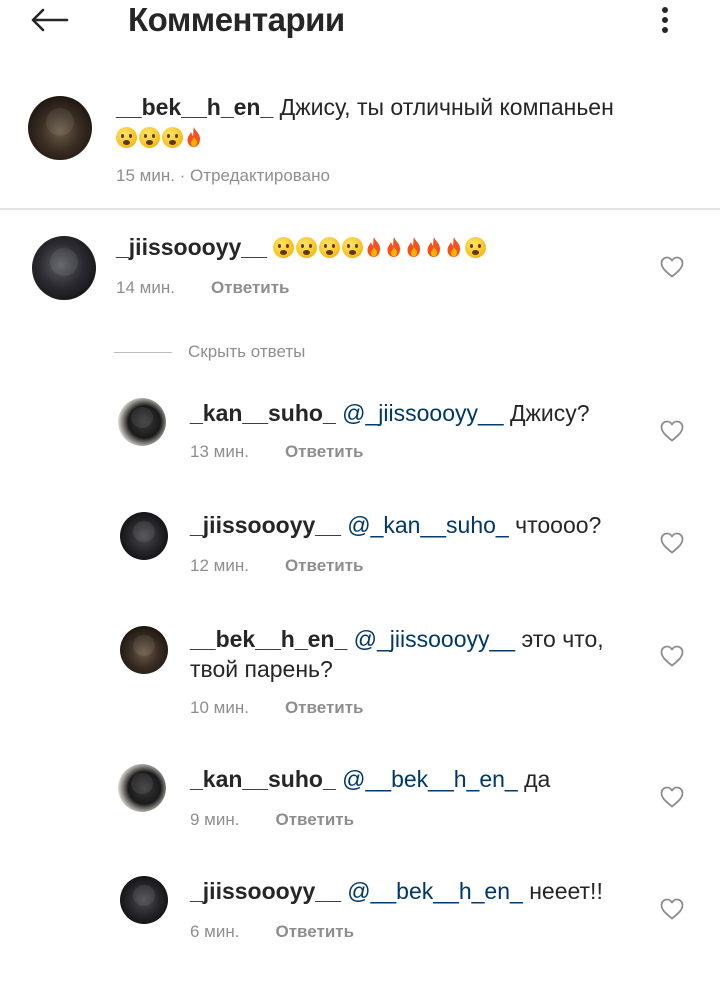 Image resolution: width=720 pixels, height=982 pixels. What do you see at coordinates (215, 931) in the screenshot?
I see `reply-time: 6 мин.` at bounding box center [215, 931].